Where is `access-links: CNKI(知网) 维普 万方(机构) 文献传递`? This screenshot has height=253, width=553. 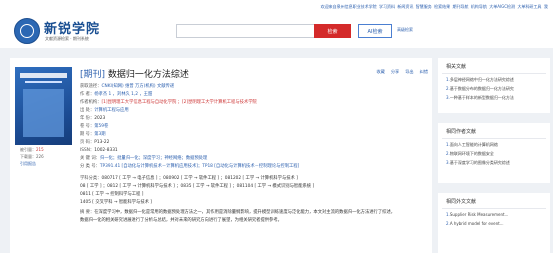 access-links: CNKI(知网) 维普 万方(机构) 文献传递 is located at coordinates (137, 86).